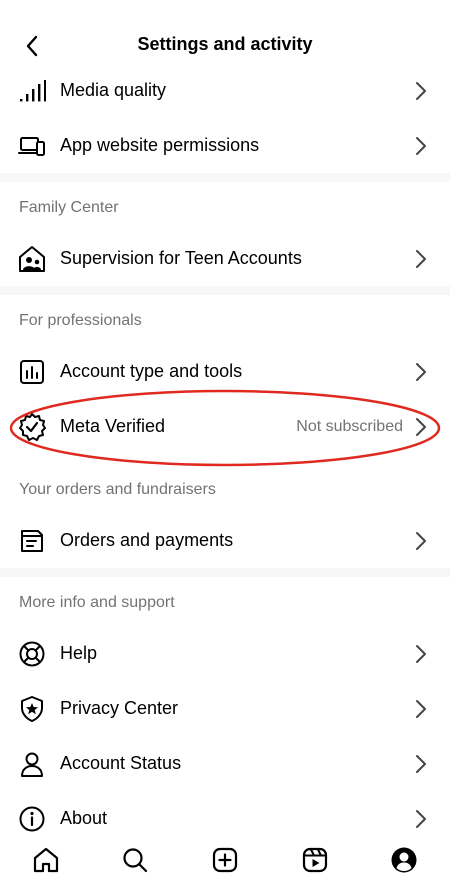  What do you see at coordinates (32, 541) in the screenshot?
I see `receipt-icon` at bounding box center [32, 541].